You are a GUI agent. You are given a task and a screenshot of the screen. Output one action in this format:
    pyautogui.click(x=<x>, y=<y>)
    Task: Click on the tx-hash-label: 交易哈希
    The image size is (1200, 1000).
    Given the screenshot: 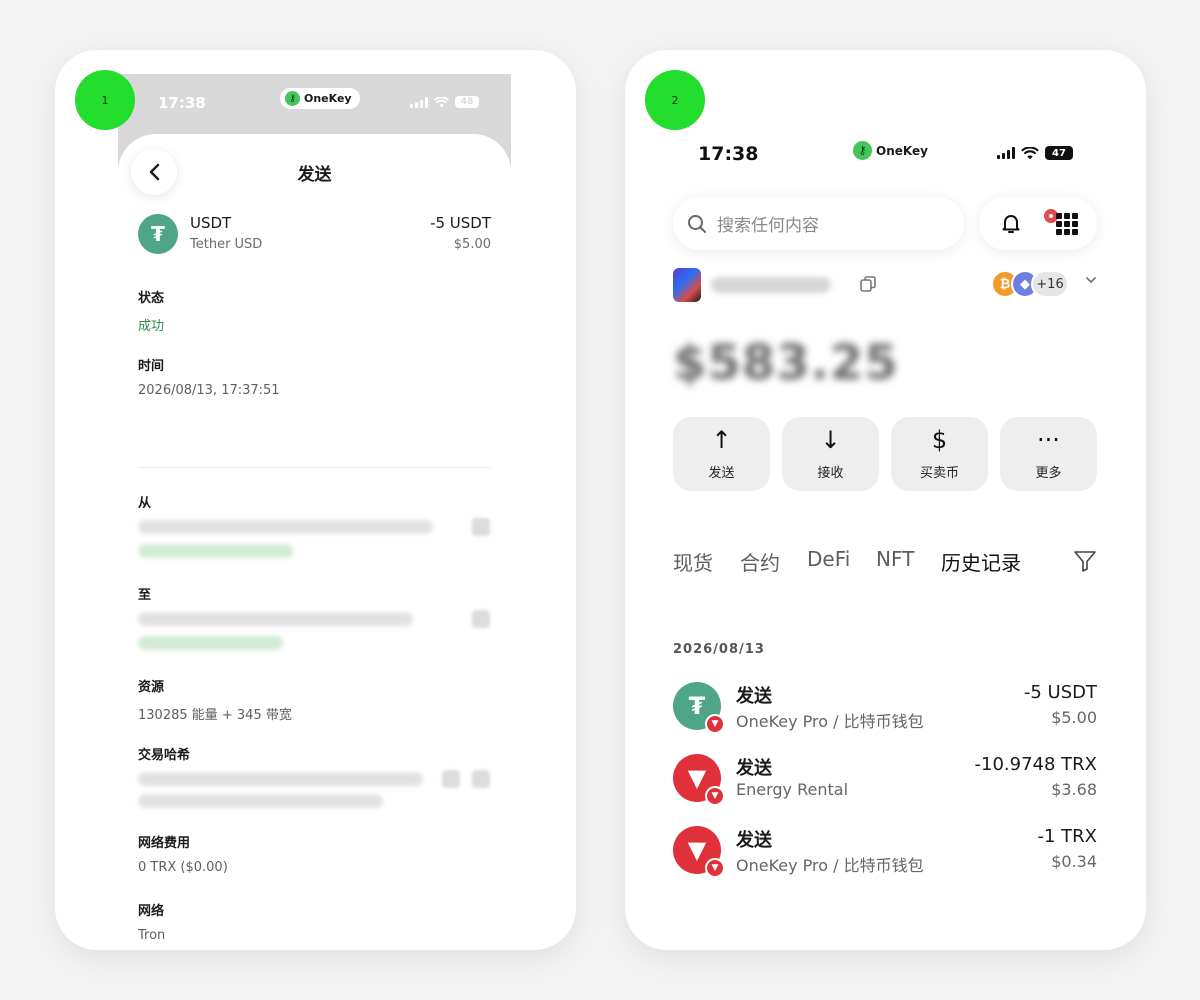 What is the action you would take?
    pyautogui.click(x=164, y=755)
    